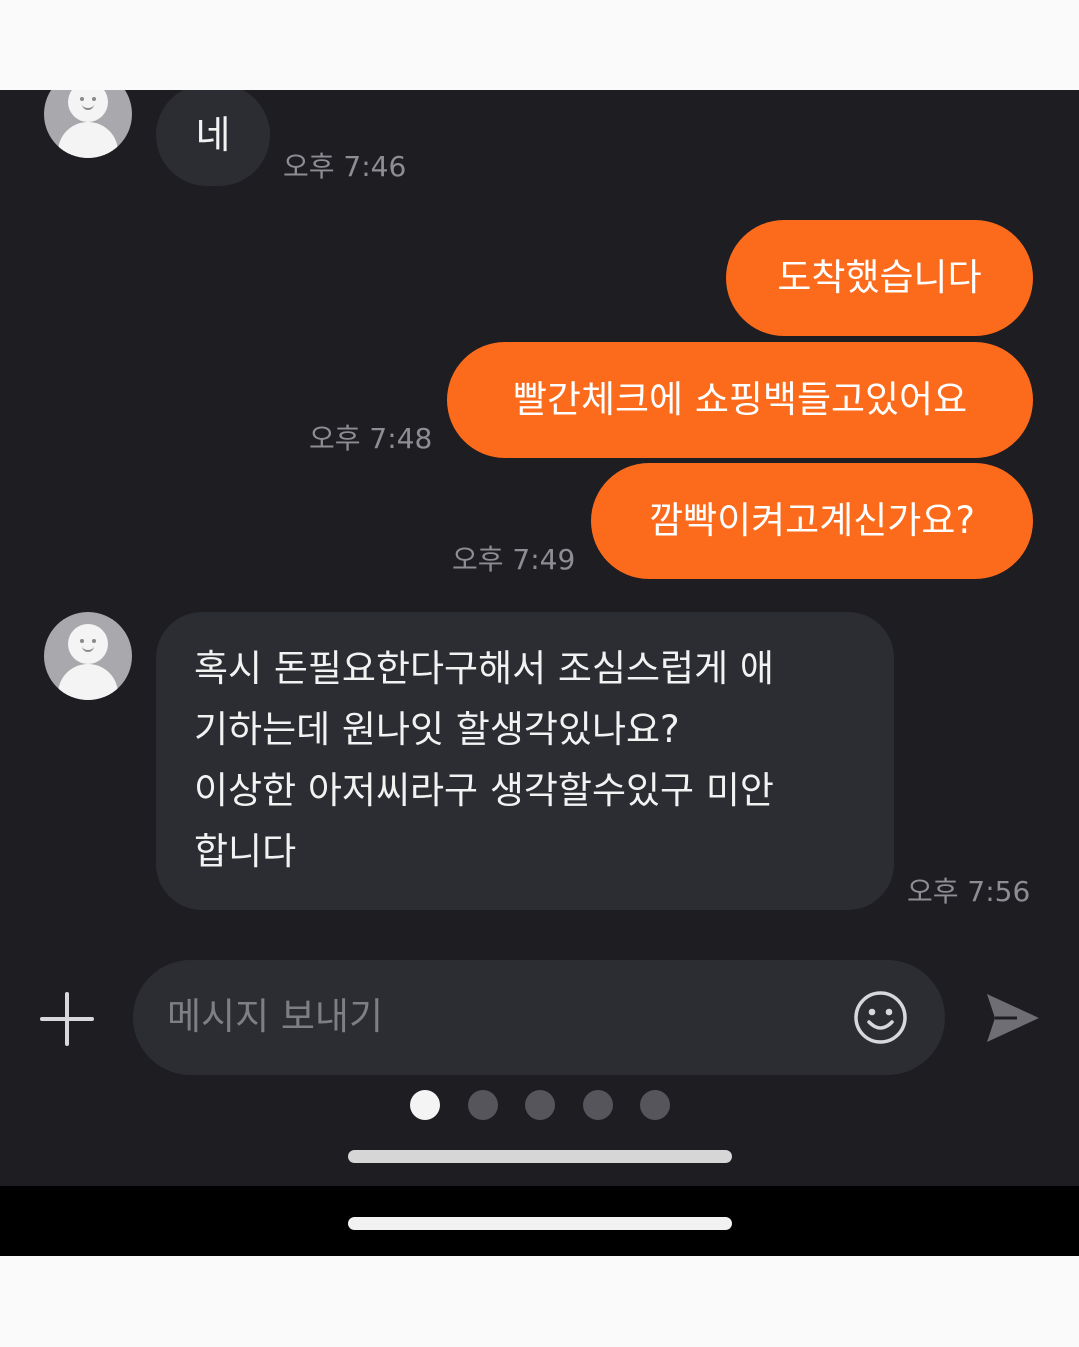  Describe the element at coordinates (880, 1017) in the screenshot. I see `smiley-icon` at that location.